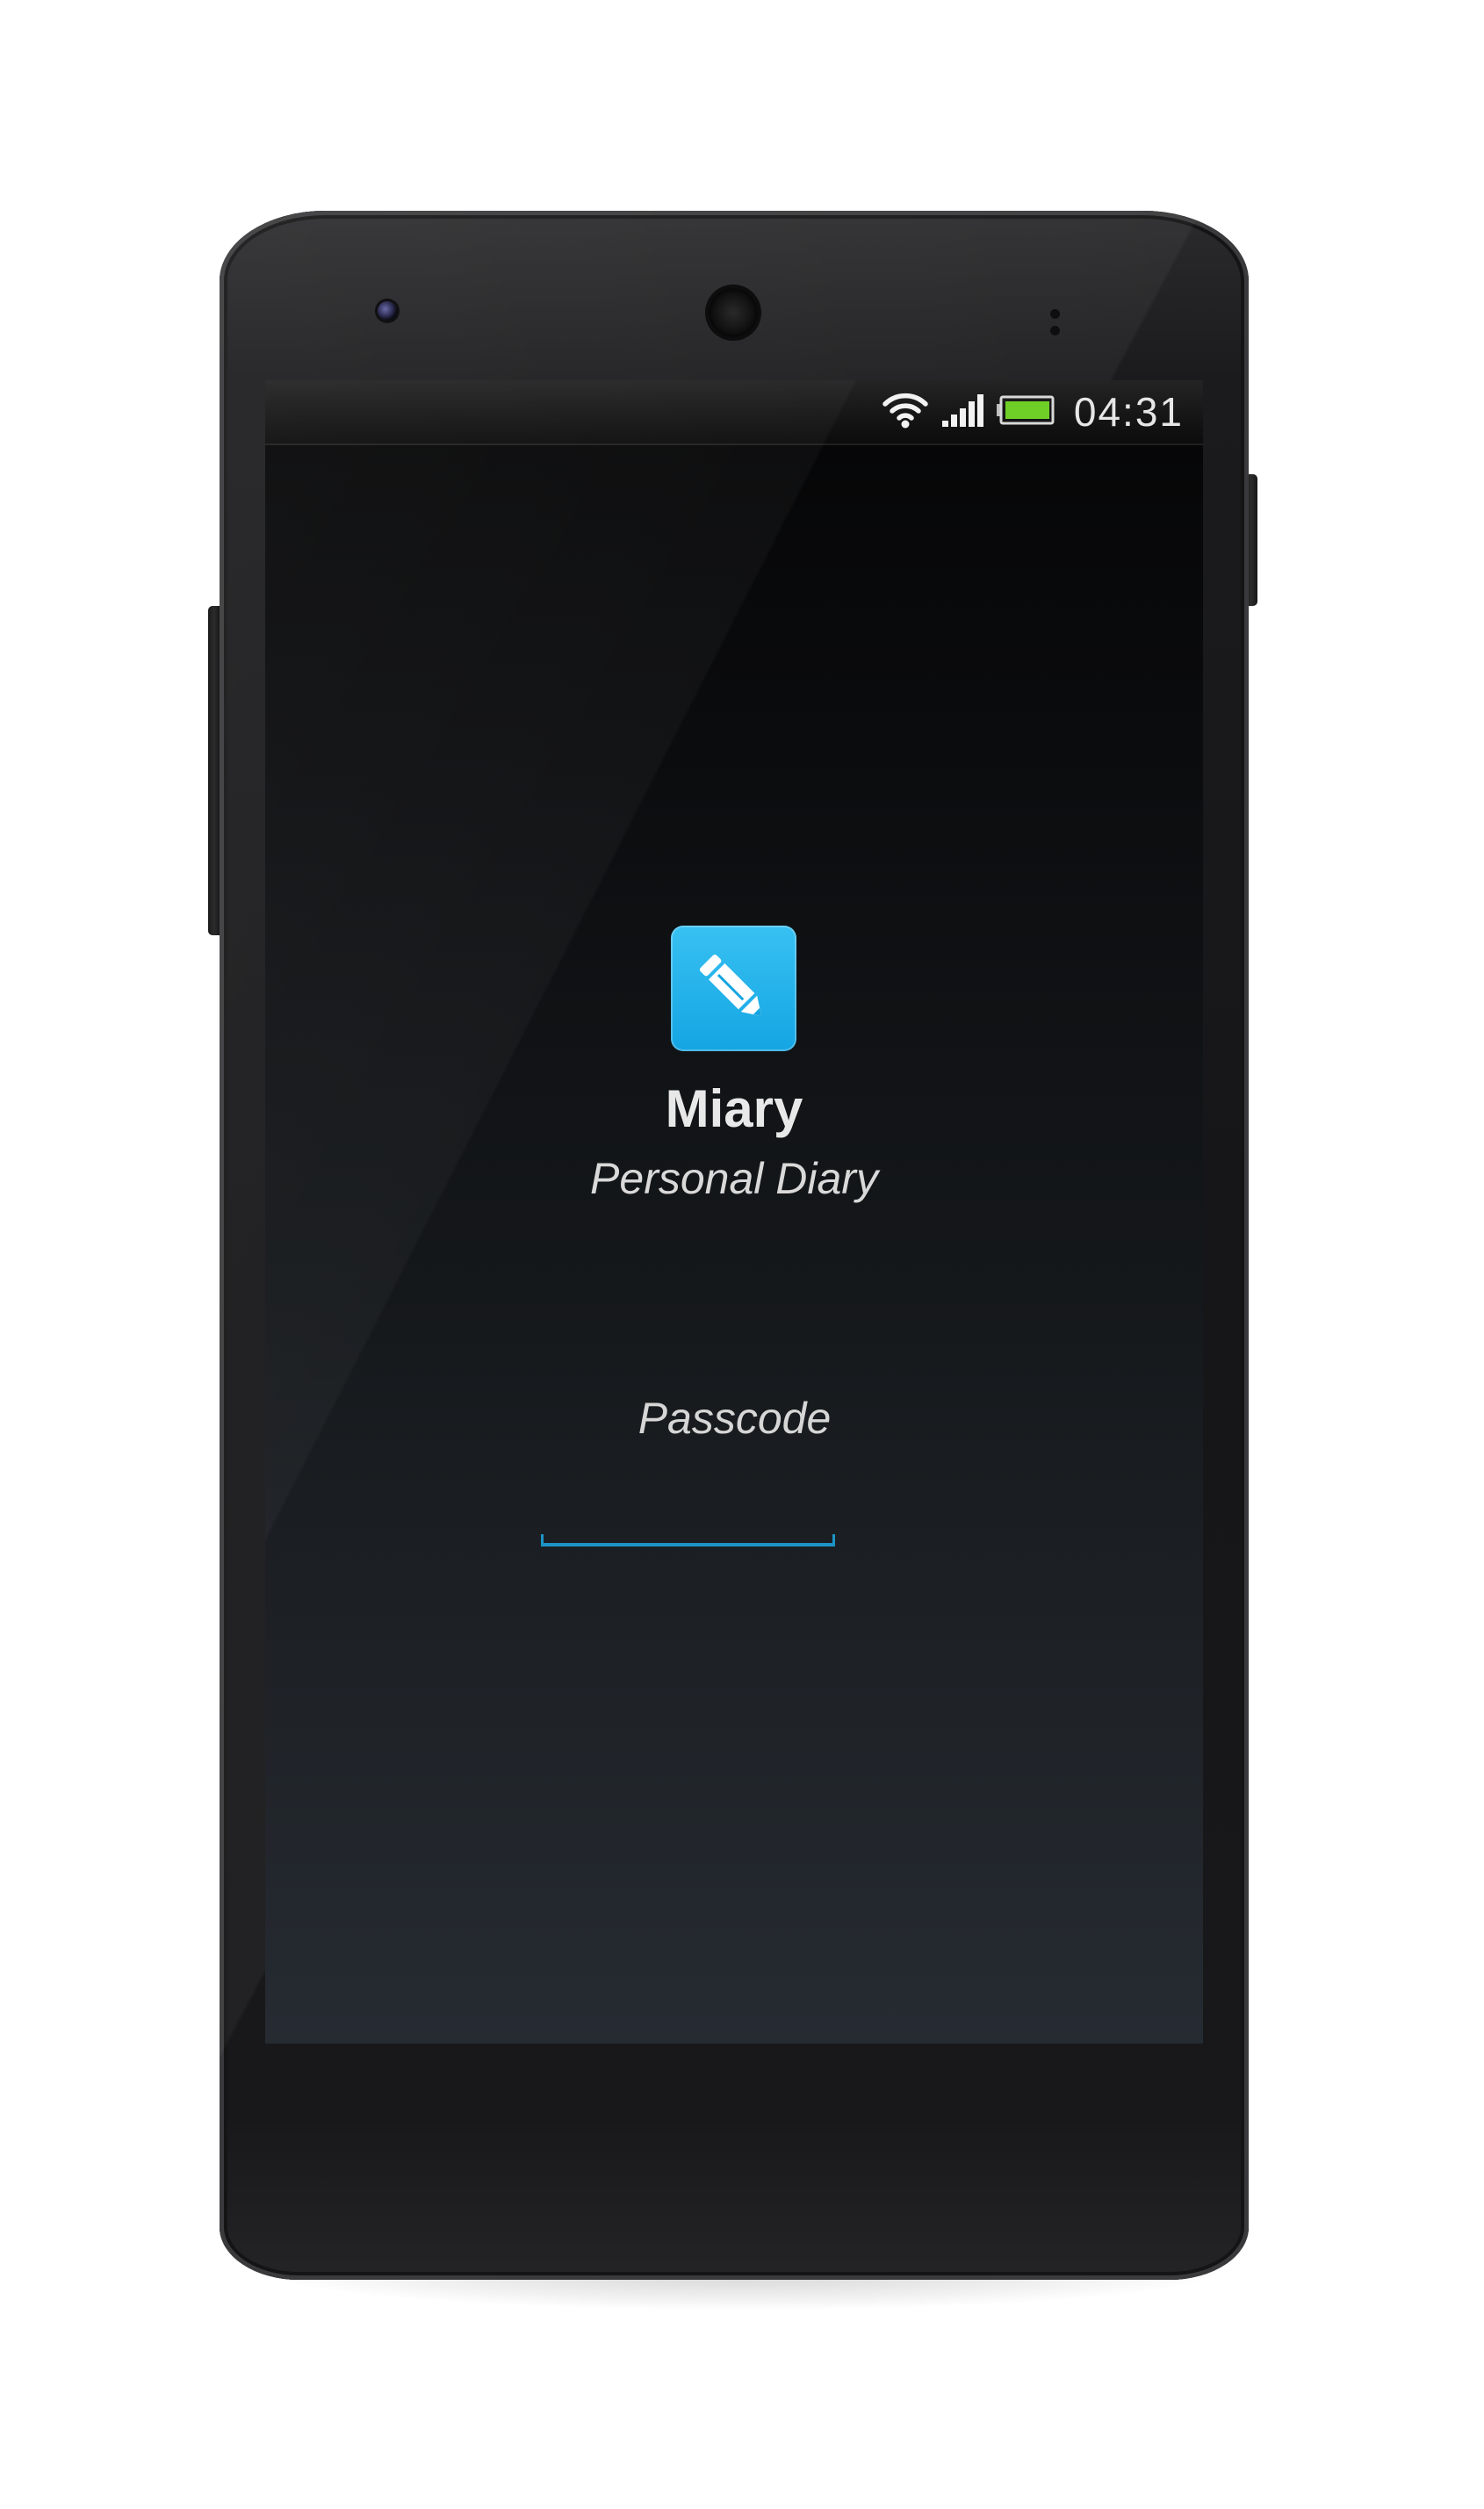 The height and width of the screenshot is (2509, 1484). I want to click on passcode-underline, so click(688, 1540).